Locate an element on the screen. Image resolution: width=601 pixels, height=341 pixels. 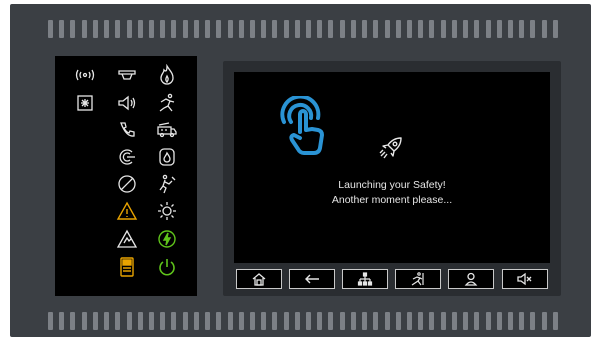
evacuation-button is located at coordinates (418, 279).